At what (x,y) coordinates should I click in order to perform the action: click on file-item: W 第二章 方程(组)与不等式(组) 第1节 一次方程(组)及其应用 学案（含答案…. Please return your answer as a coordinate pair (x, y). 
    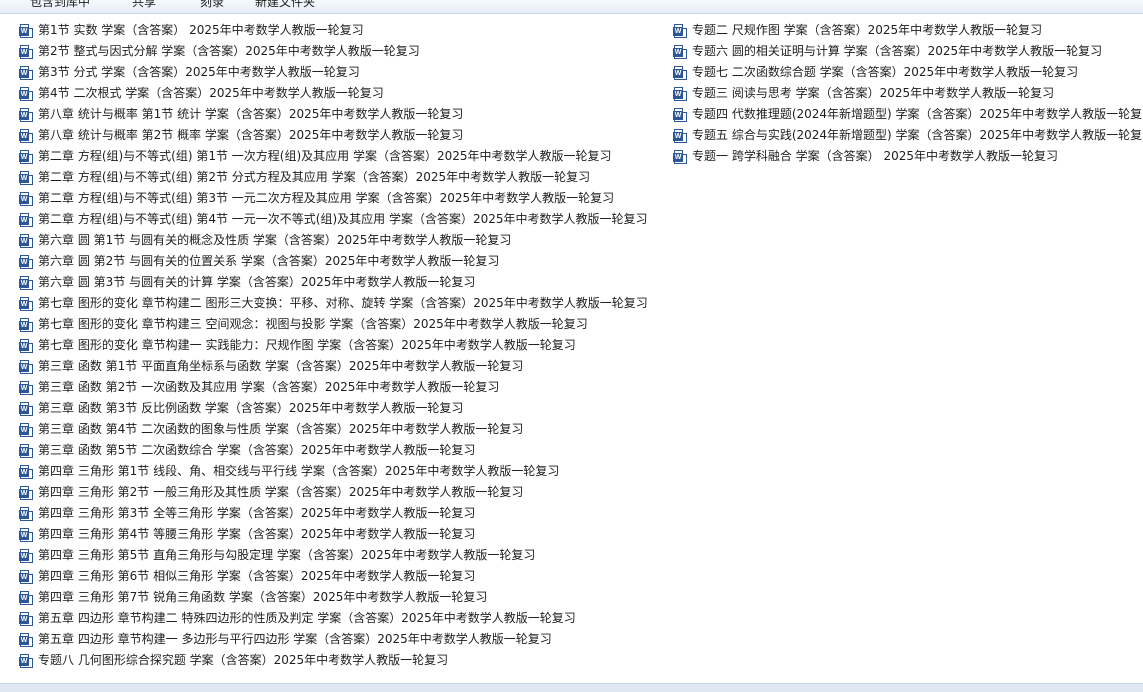
    Looking at the image, I should click on (333, 156).